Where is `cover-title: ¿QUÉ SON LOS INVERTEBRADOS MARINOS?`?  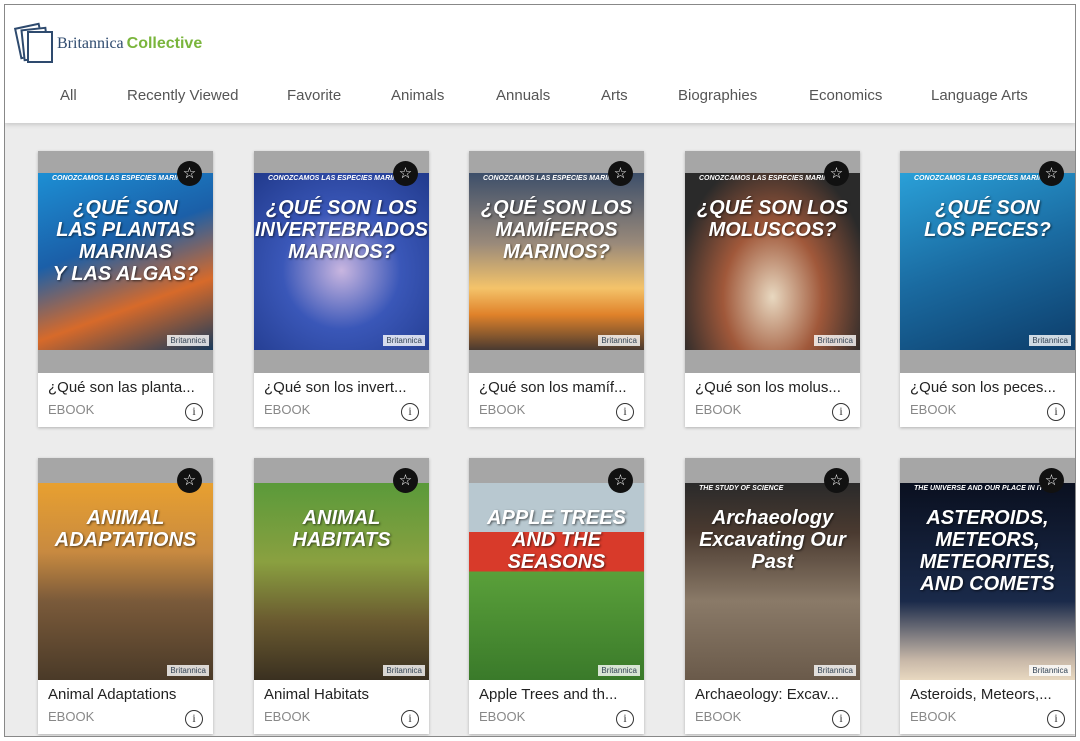 cover-title: ¿QUÉ SON LOS INVERTEBRADOS MARINOS? is located at coordinates (341, 230).